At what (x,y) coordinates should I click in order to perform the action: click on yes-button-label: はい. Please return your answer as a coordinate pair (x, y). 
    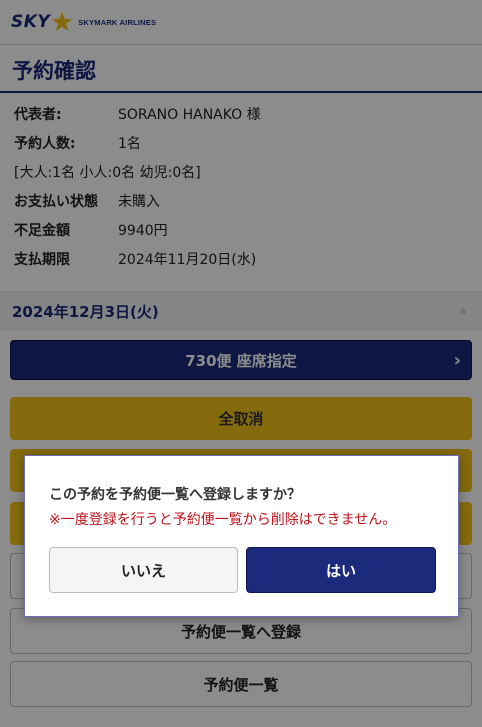
    Looking at the image, I should click on (340, 570).